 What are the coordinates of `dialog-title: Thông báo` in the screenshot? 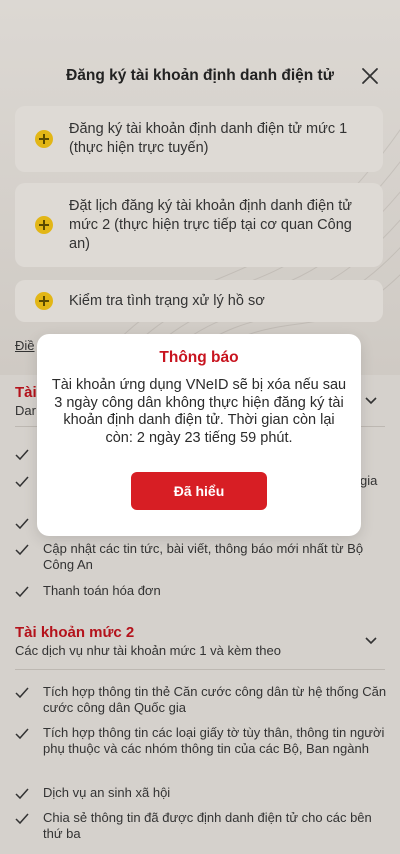 It's located at (199, 357).